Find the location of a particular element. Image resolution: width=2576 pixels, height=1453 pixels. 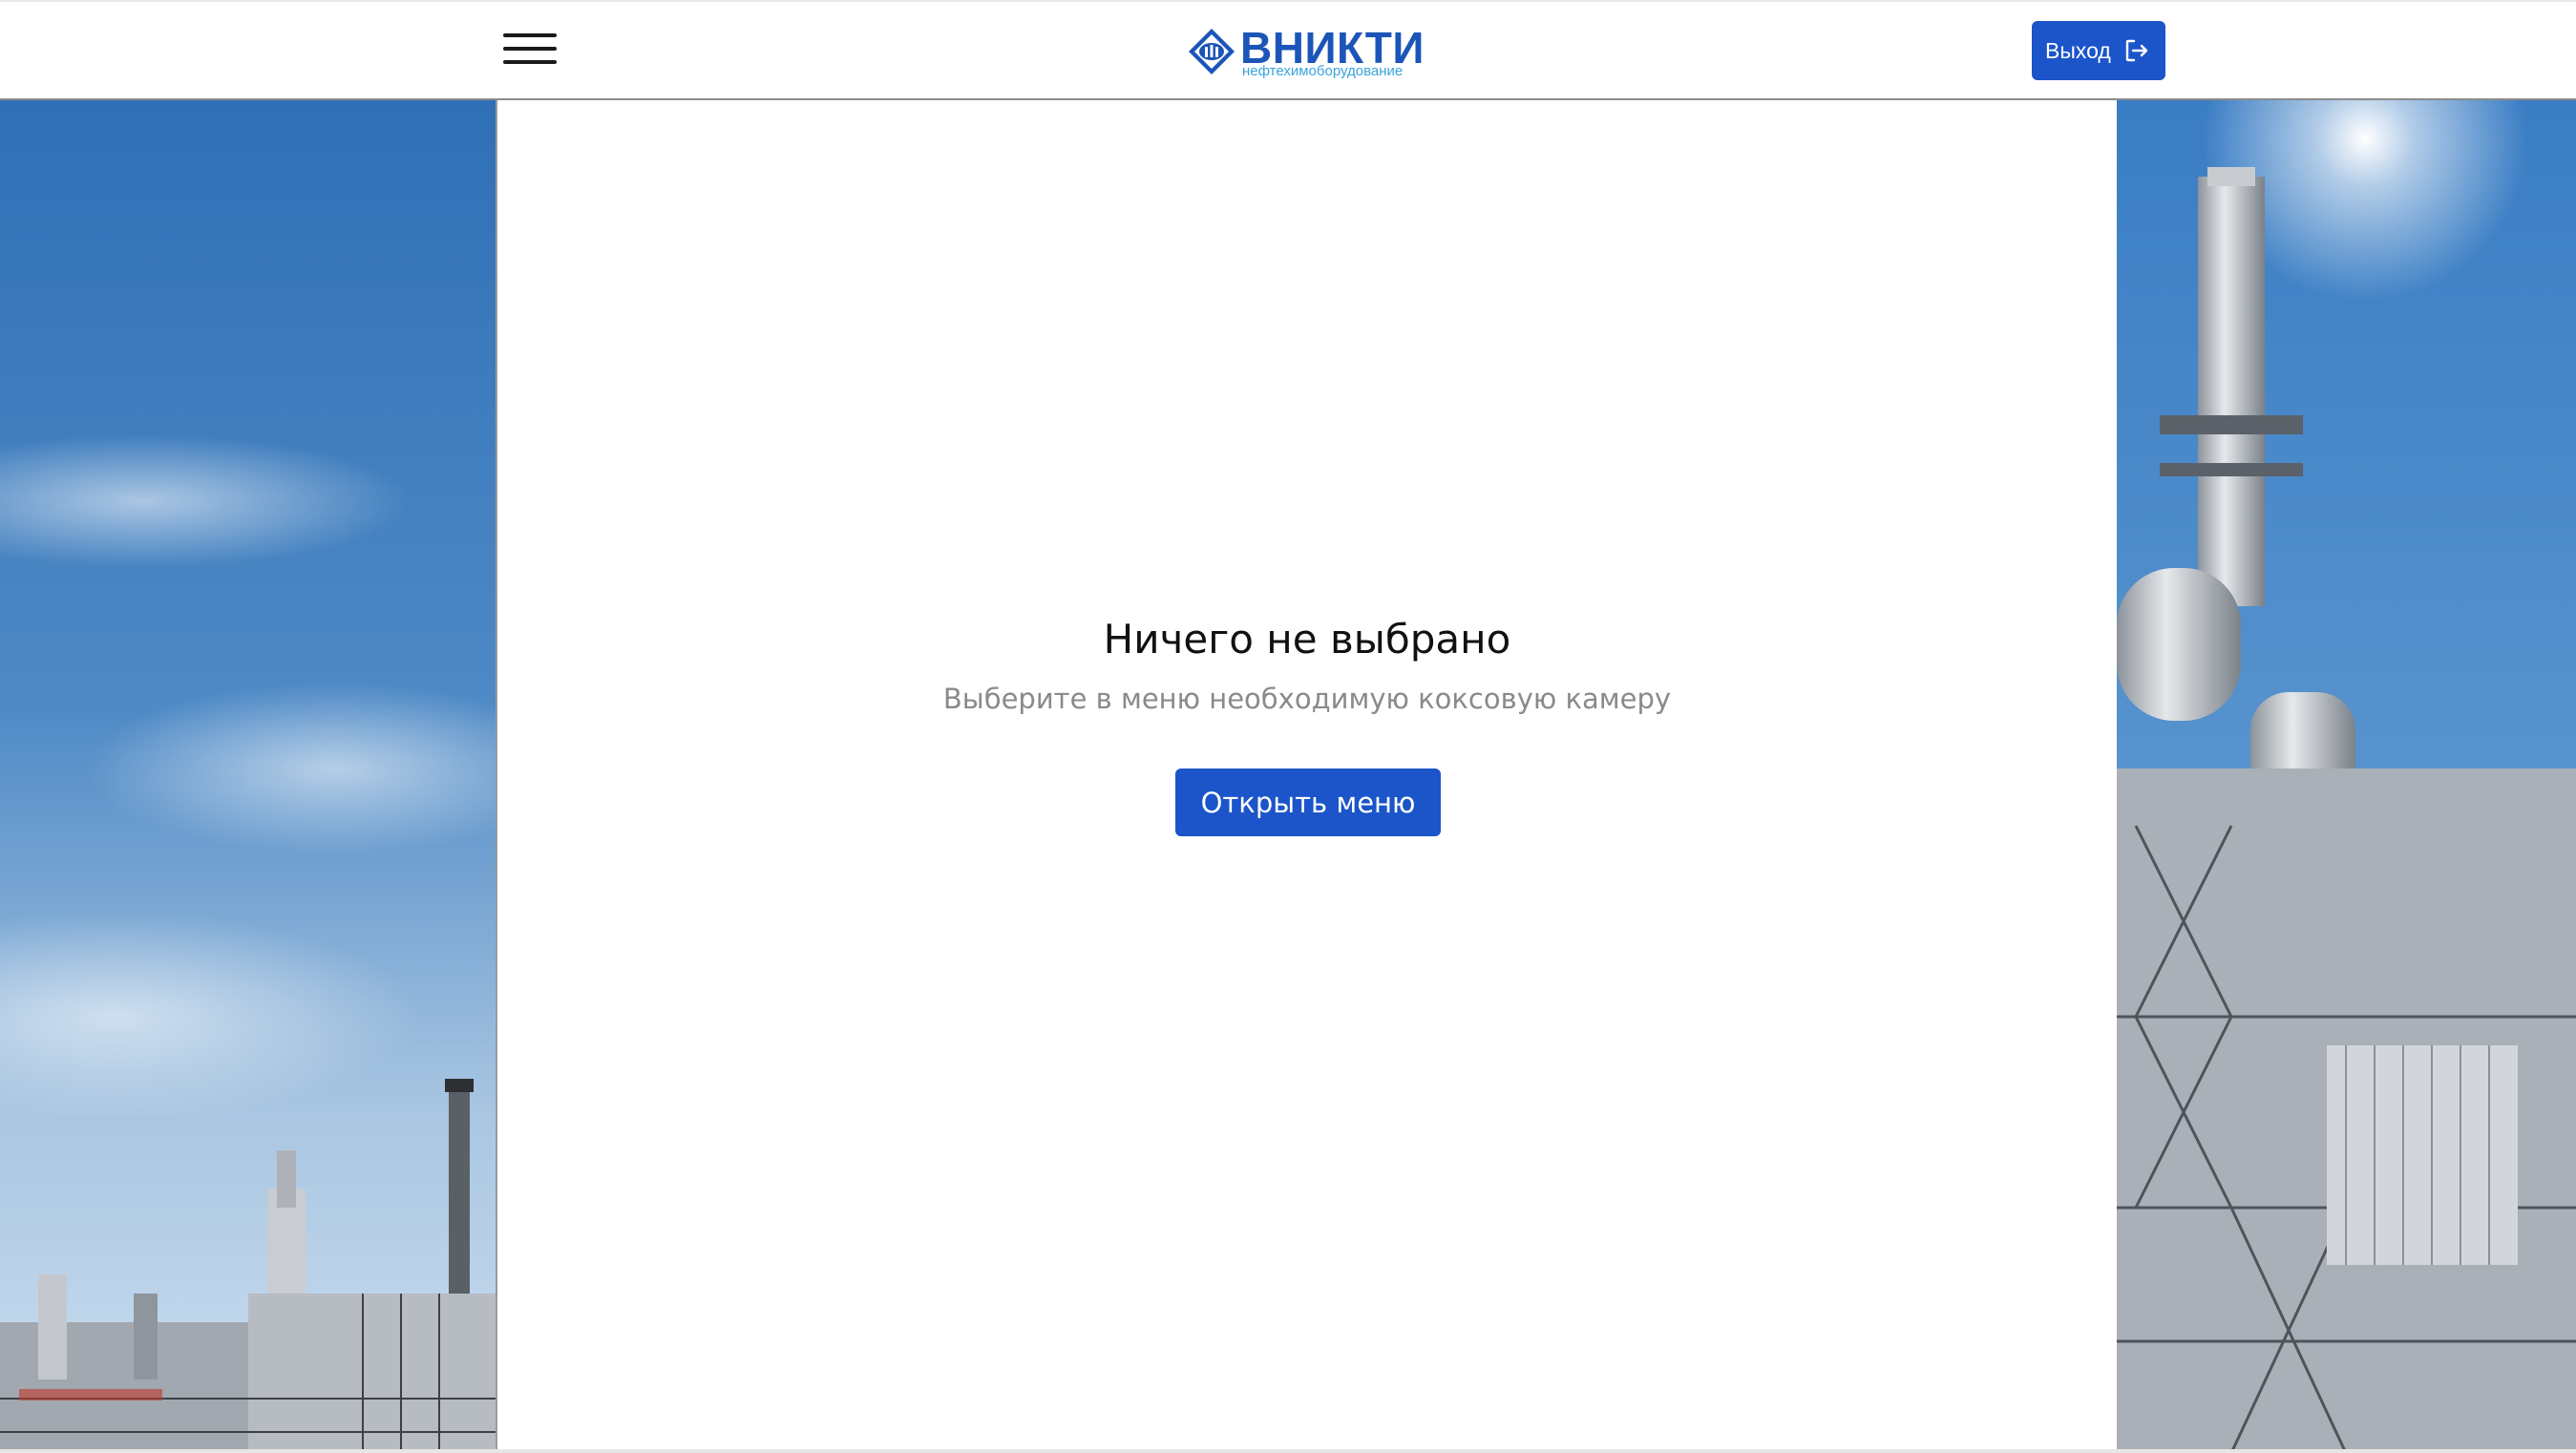

brand-logo: ВНИКТИ нефтехимоборудование is located at coordinates (1305, 51).